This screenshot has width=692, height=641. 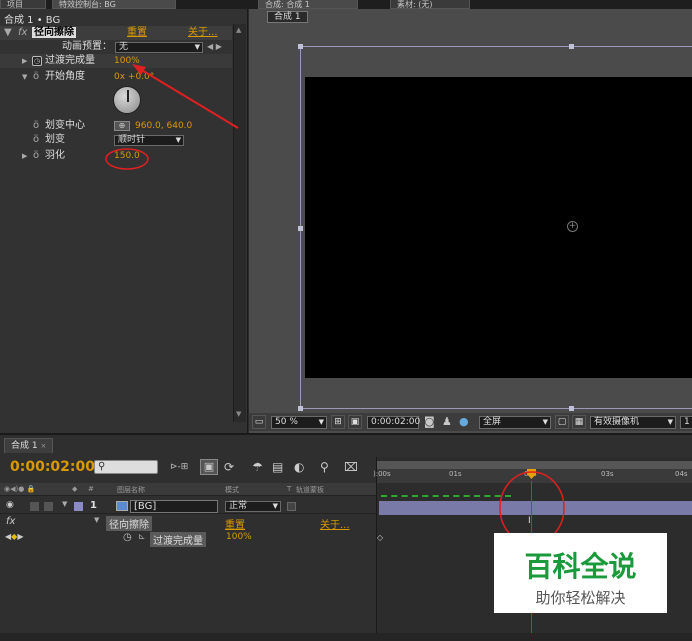 What do you see at coordinates (580, 598) in the screenshot?
I see `watermark-subtitle: 助你轻松解决` at bounding box center [580, 598].